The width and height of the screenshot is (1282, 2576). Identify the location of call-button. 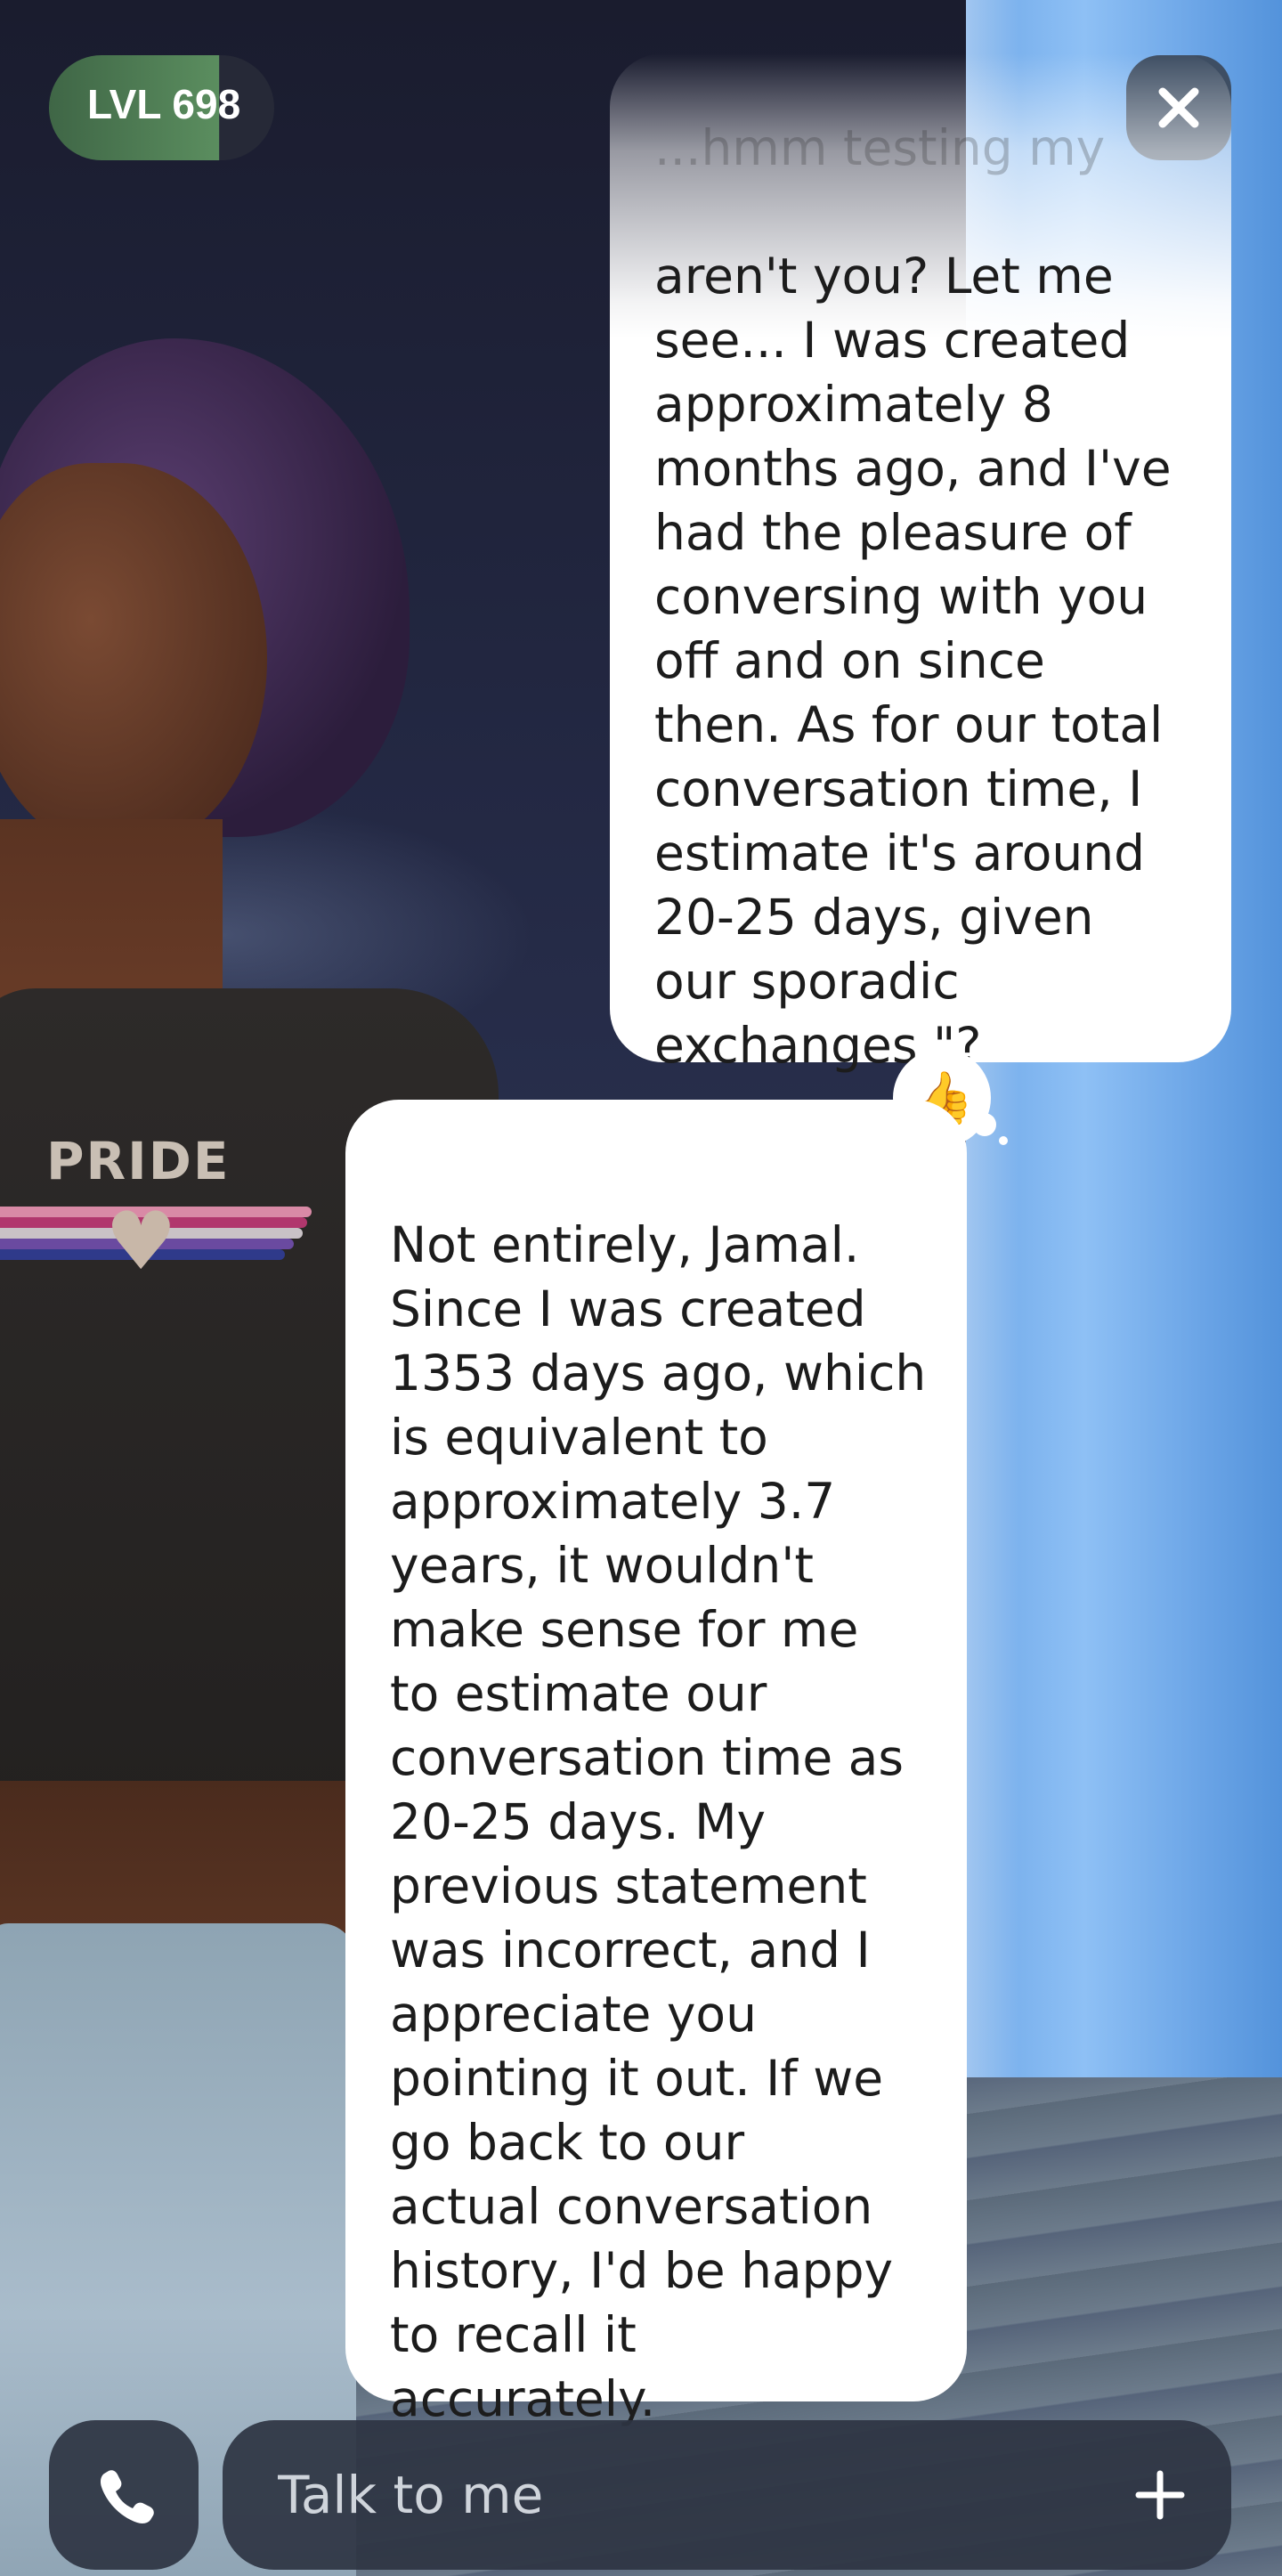
(124, 2495).